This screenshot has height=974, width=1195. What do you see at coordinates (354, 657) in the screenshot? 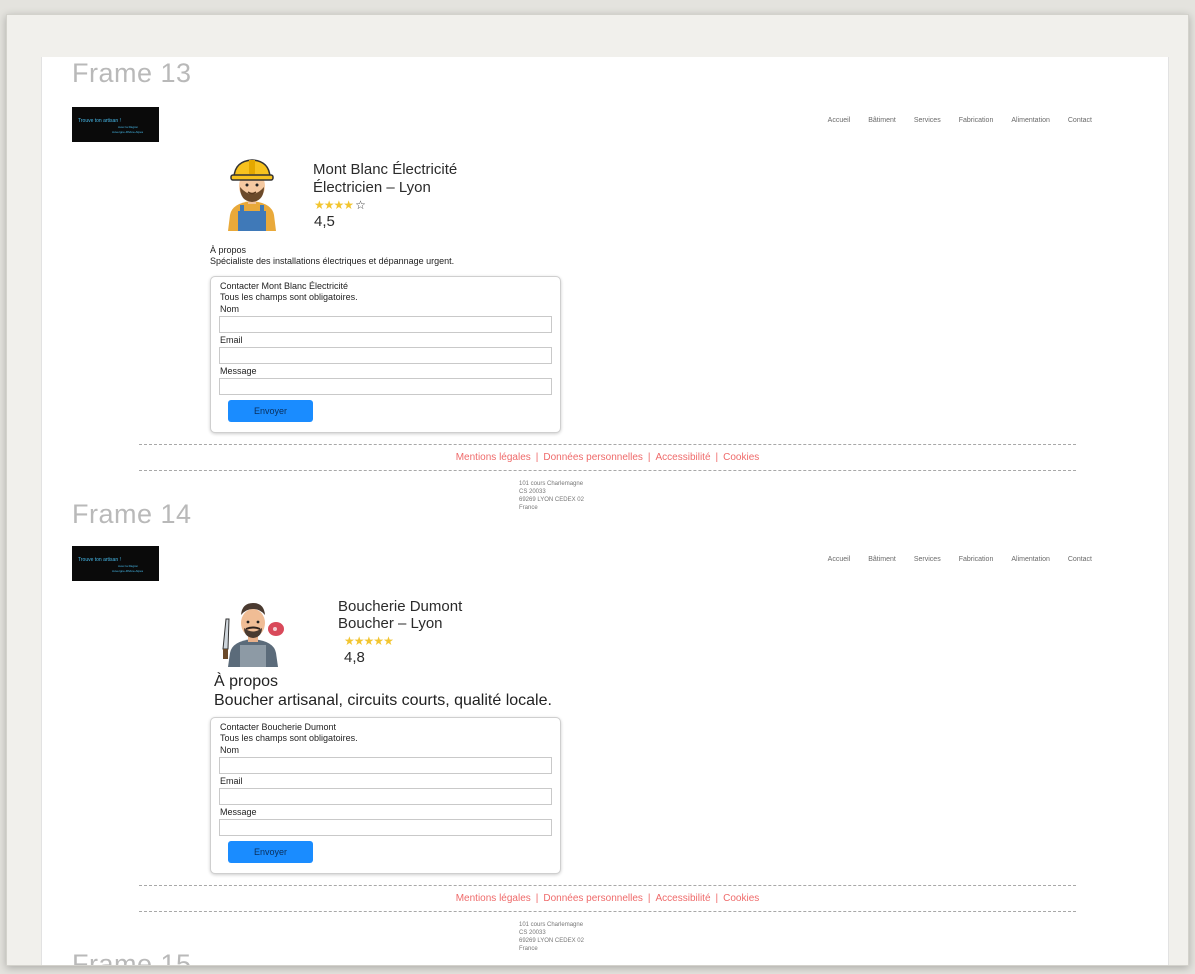
I see `rating-value: 4,8` at bounding box center [354, 657].